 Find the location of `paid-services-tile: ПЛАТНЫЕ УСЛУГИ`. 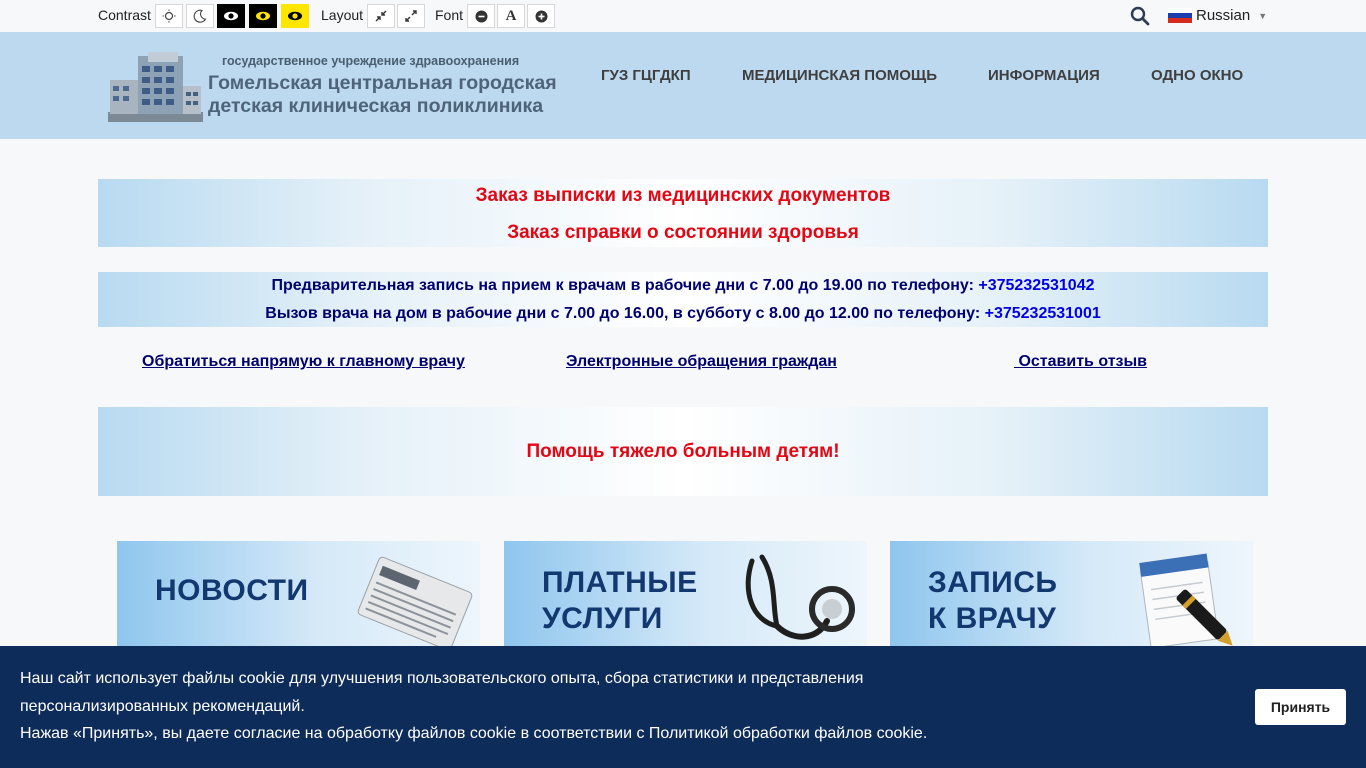

paid-services-tile: ПЛАТНЫЕ УСЛУГИ is located at coordinates (685, 601).